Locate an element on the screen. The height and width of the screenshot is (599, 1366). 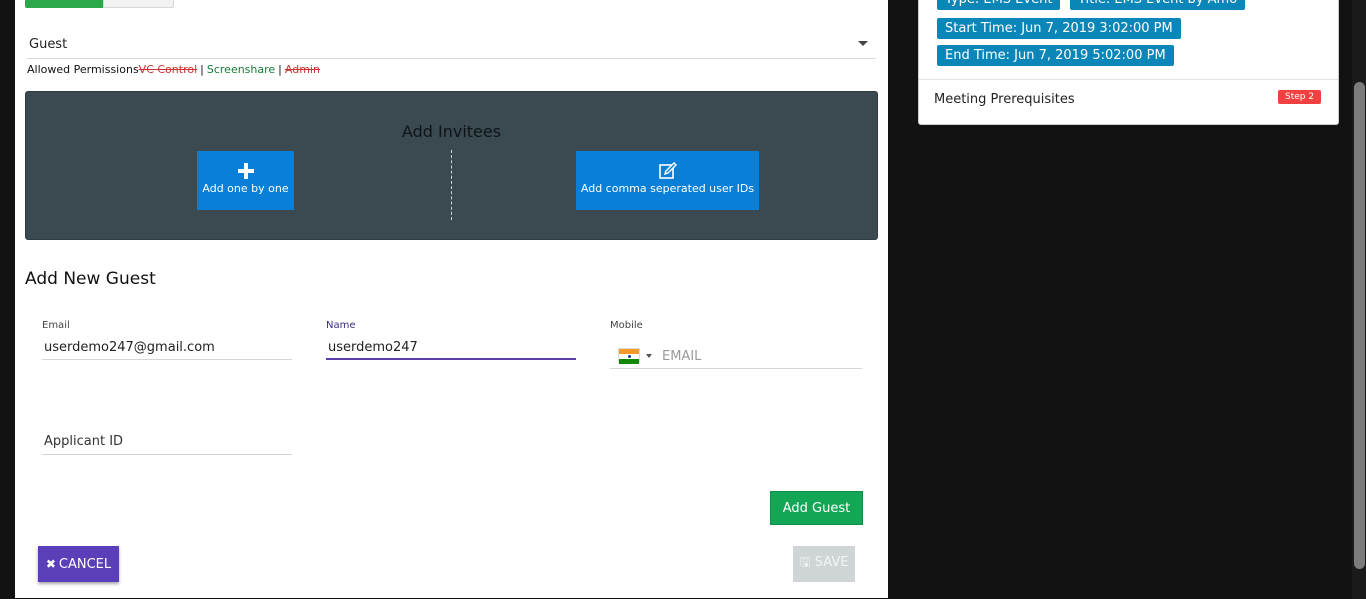
meeting-prerequisites-item: Meeting Prerequisites is located at coordinates (1004, 99).